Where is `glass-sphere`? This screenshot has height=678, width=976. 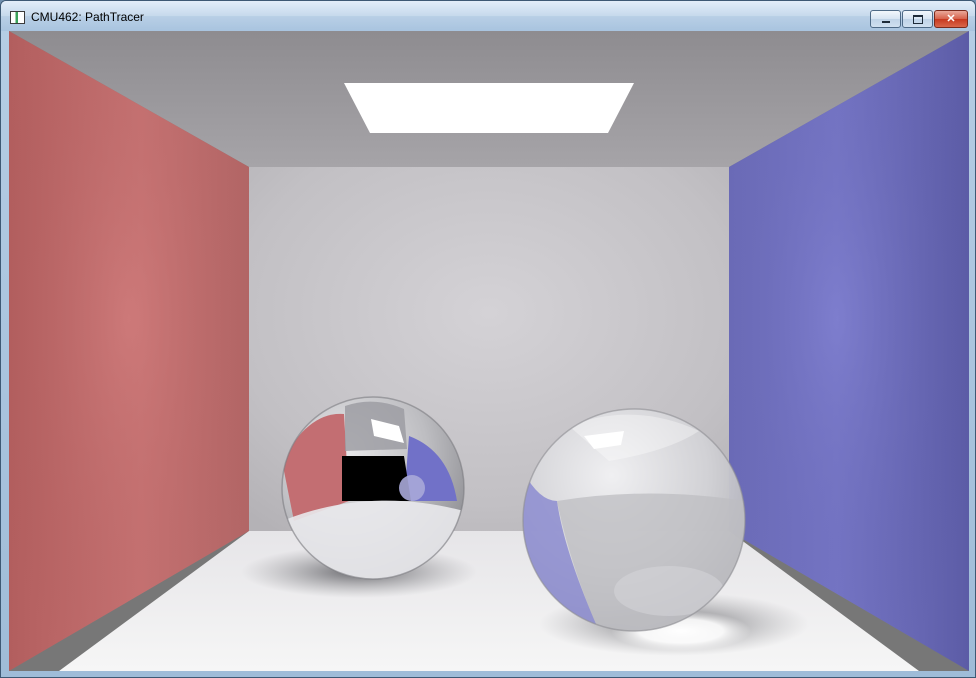
glass-sphere is located at coordinates (634, 520).